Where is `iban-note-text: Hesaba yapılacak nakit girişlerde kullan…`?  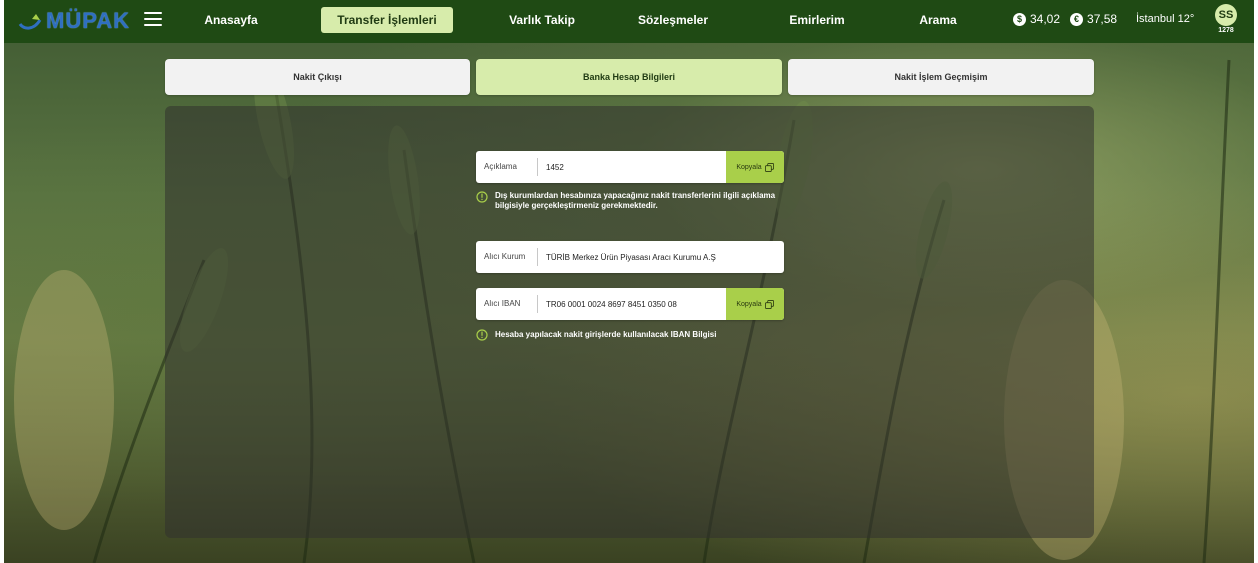 iban-note-text: Hesaba yapılacak nakit girişlerde kullan… is located at coordinates (606, 334).